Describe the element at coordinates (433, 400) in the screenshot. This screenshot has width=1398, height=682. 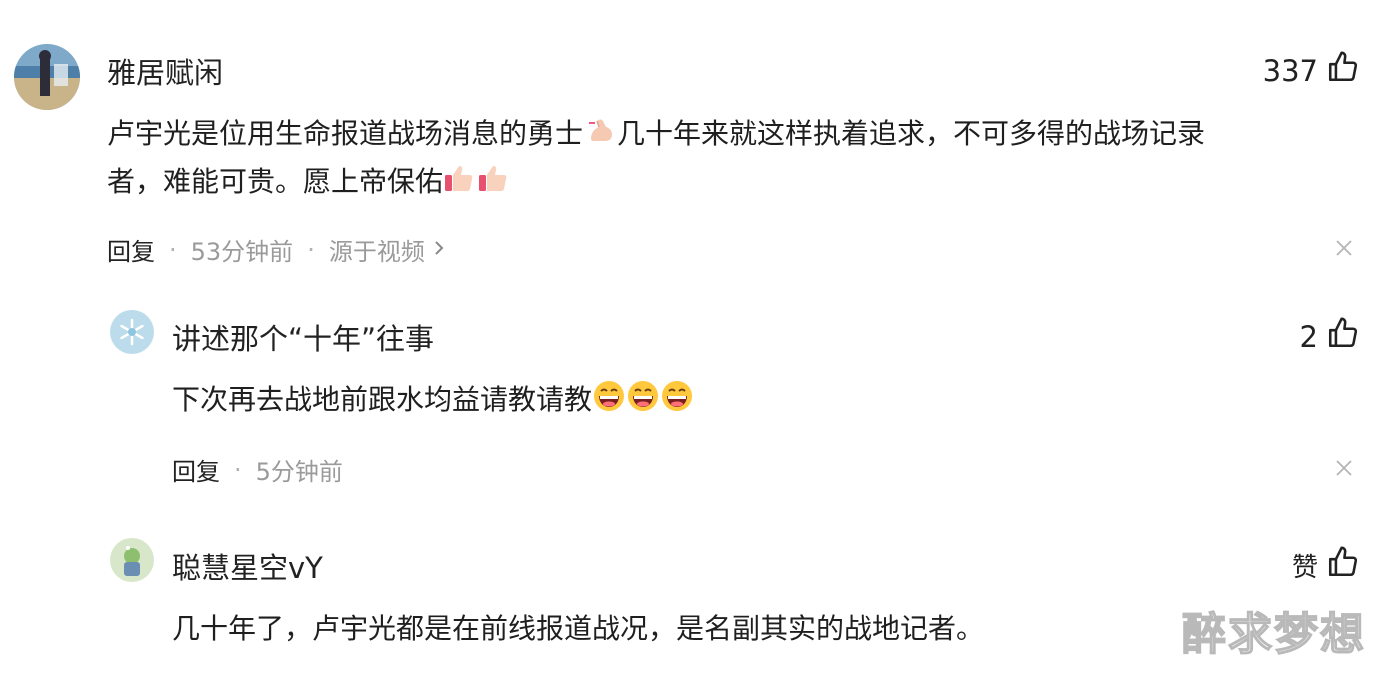
I see `comment-text: 下次再去战地前跟水均益请教请教` at that location.